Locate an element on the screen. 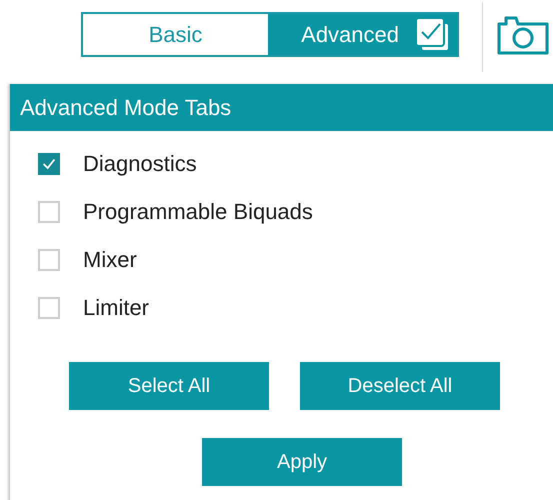  action-button: Select All is located at coordinates (169, 386).